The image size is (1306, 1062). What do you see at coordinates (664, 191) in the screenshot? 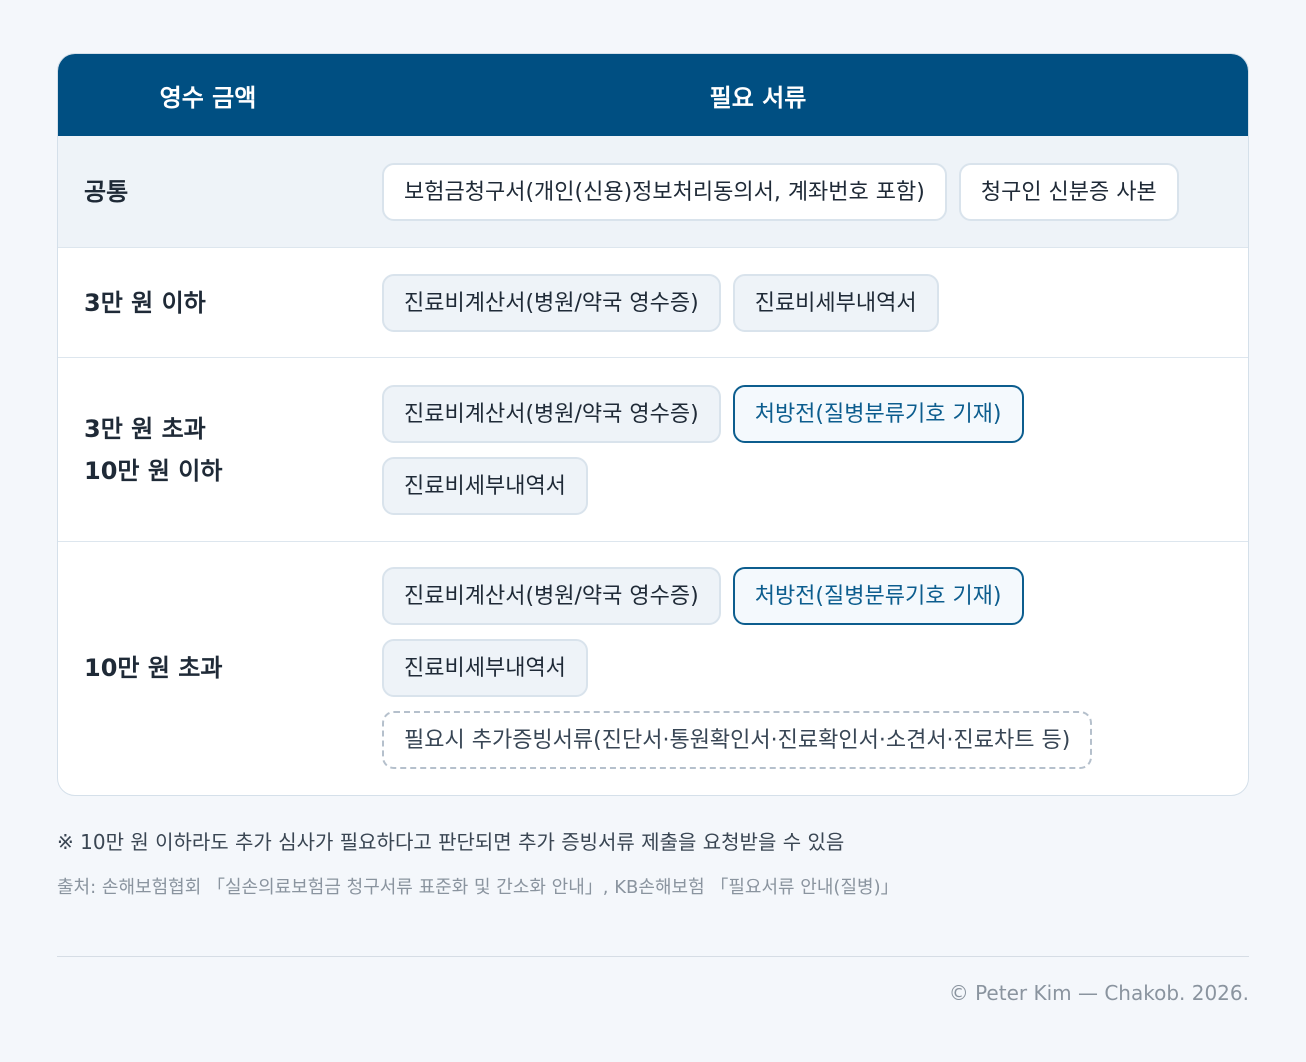
I see `doc-chip: 보험금청구서(개인(신용)정보처리동의서, 계좌번호 포함)` at bounding box center [664, 191].